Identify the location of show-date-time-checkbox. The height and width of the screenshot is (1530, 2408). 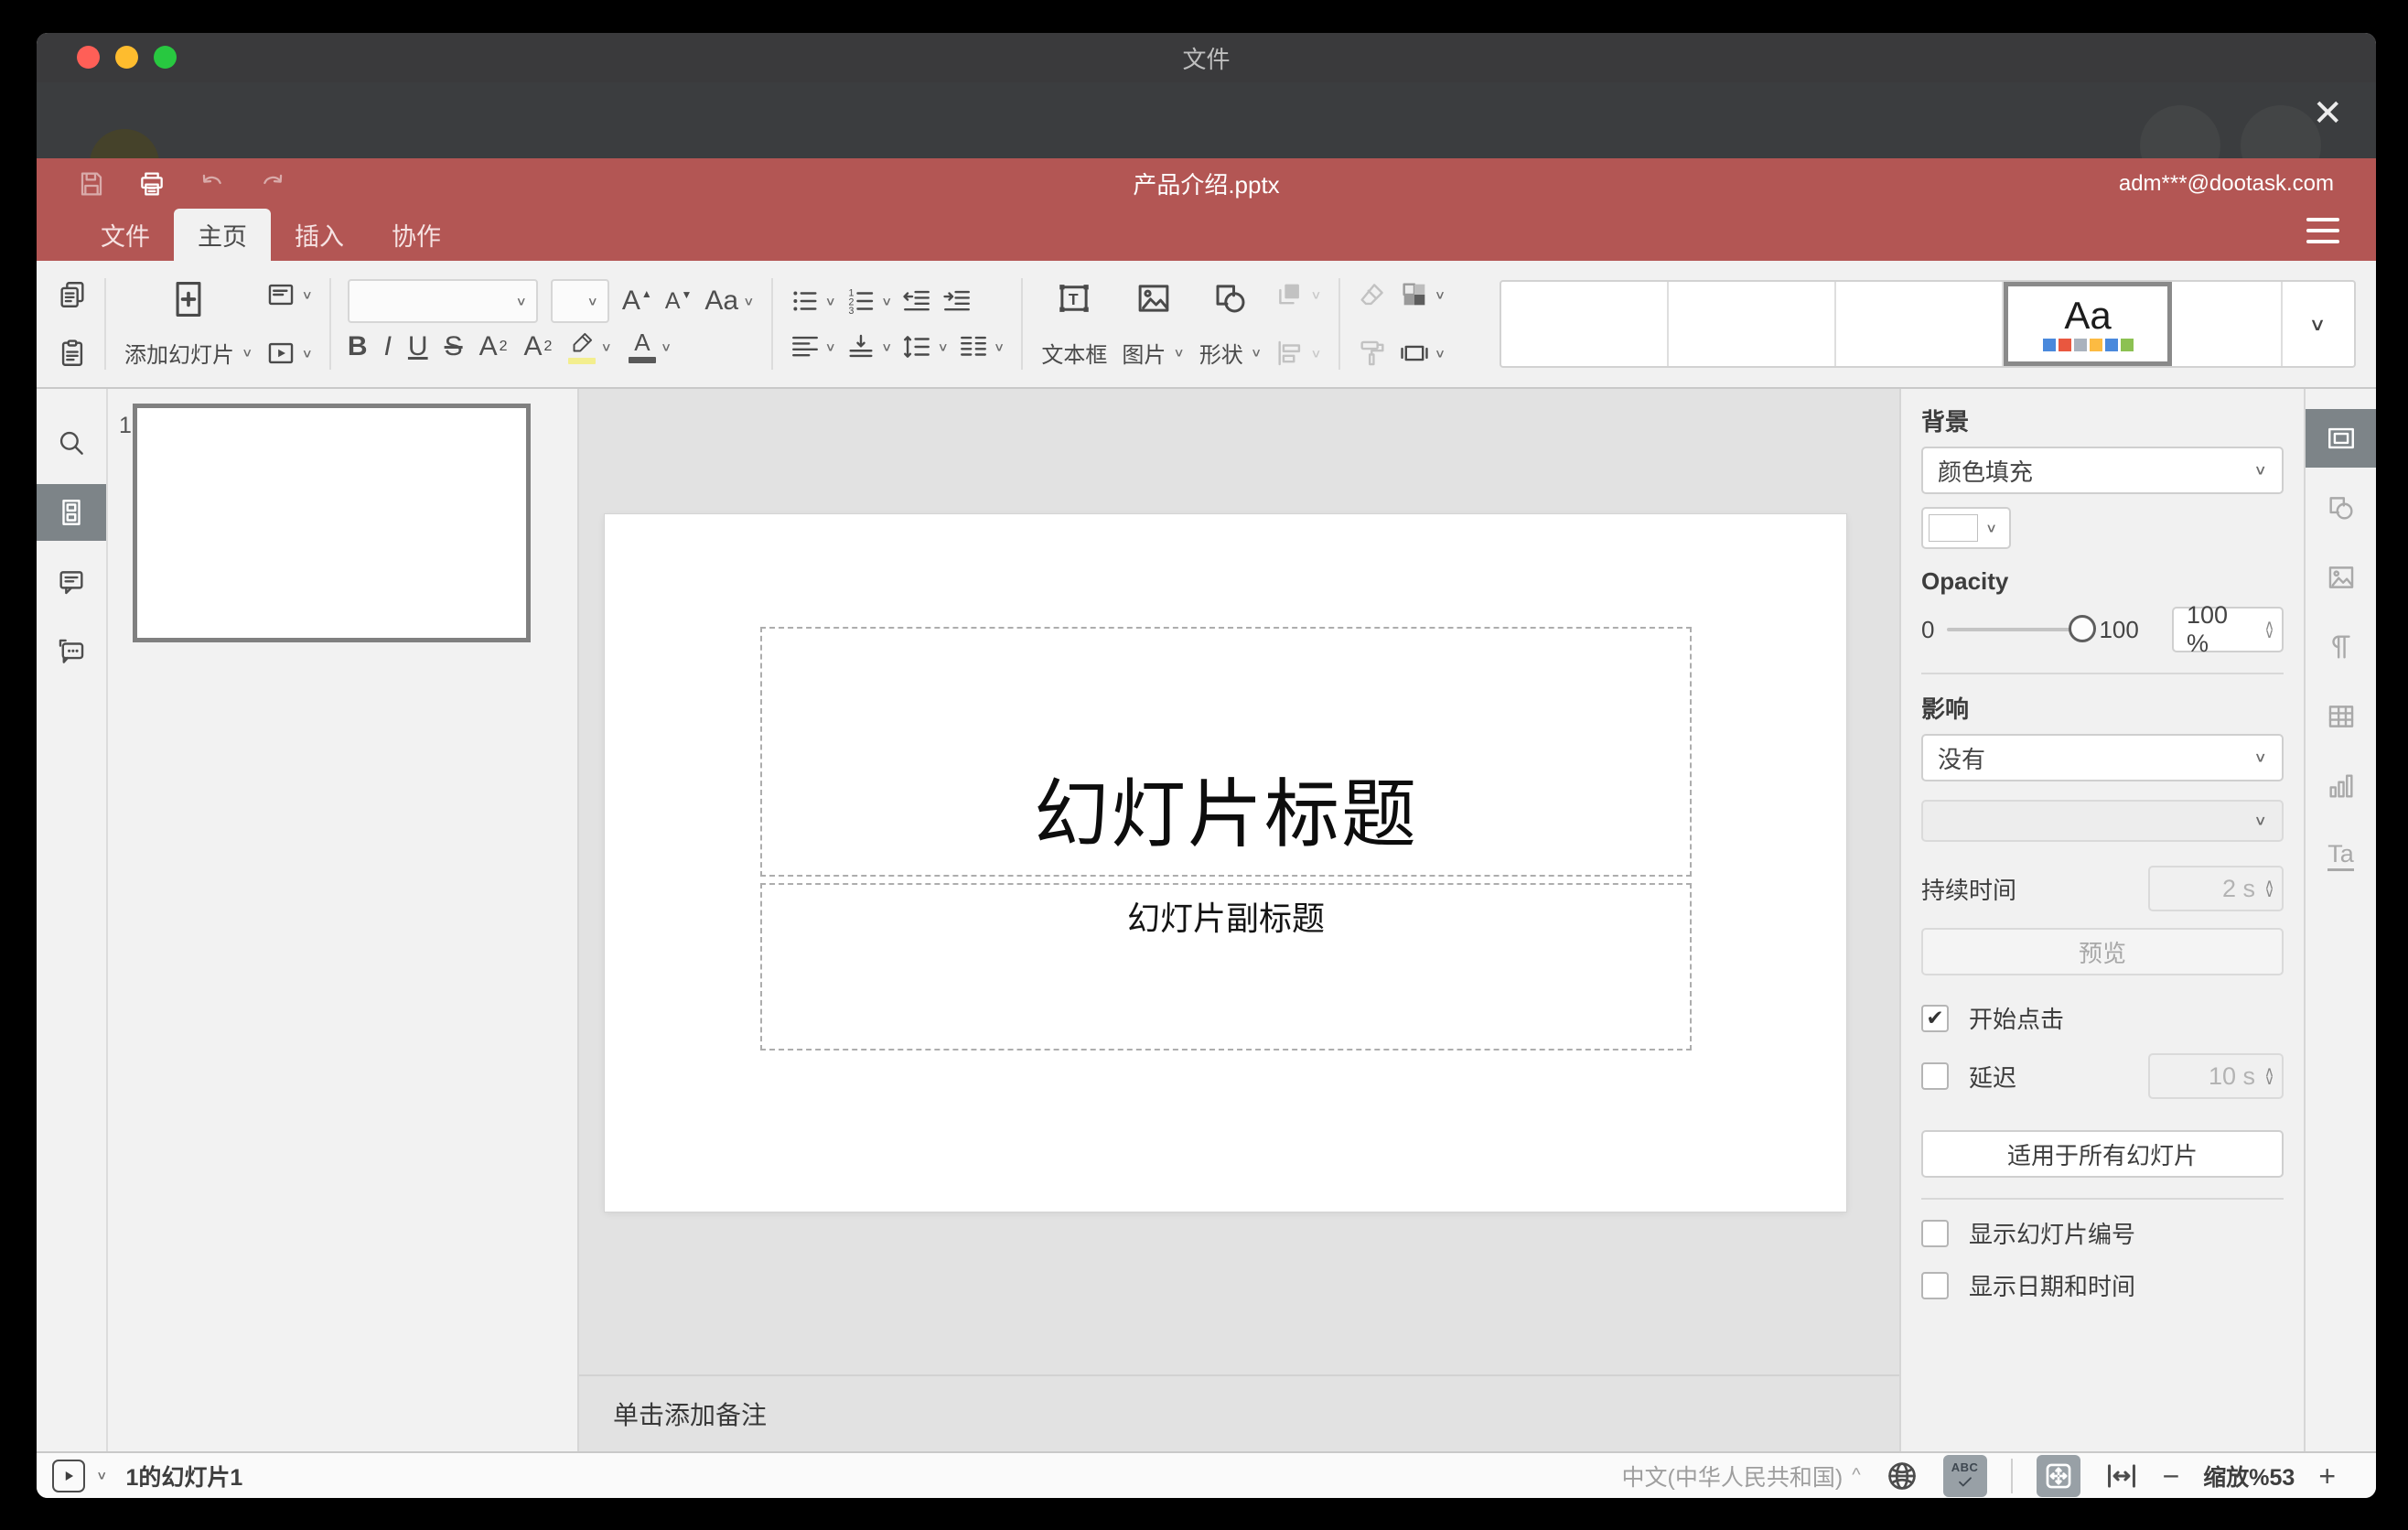
(1935, 1285).